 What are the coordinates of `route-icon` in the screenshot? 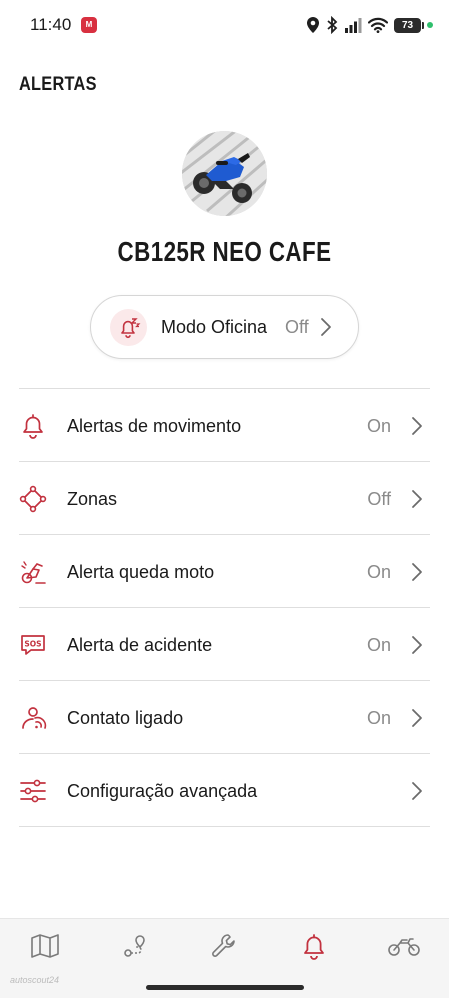 It's located at (134, 946).